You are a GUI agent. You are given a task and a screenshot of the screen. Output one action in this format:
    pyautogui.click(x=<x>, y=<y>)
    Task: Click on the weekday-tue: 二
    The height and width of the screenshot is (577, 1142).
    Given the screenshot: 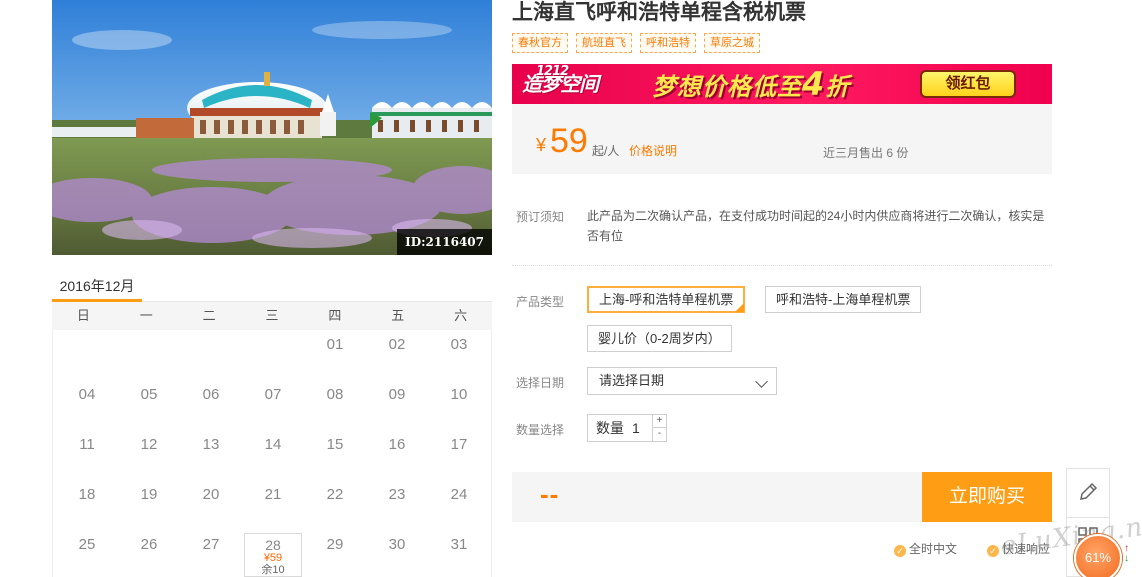 What is the action you would take?
    pyautogui.click(x=209, y=315)
    